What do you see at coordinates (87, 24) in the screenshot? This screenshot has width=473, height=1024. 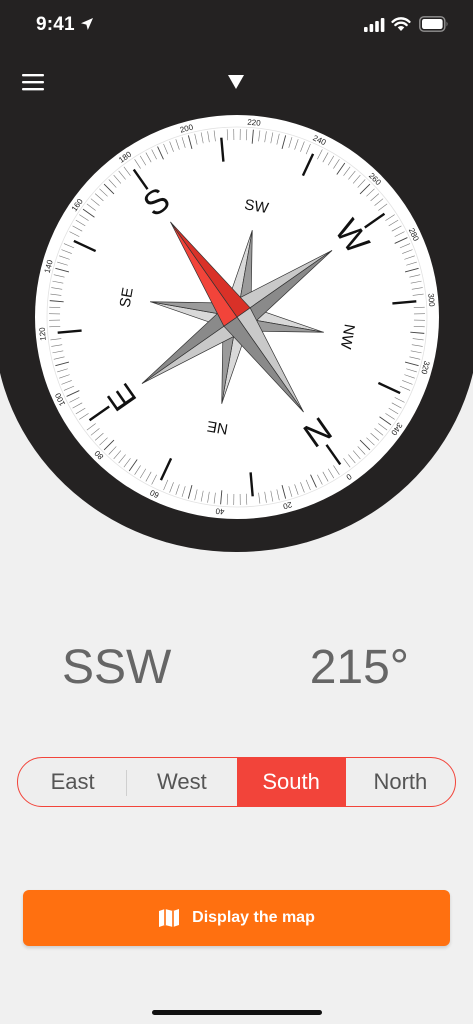 I see `location-arrow-icon` at bounding box center [87, 24].